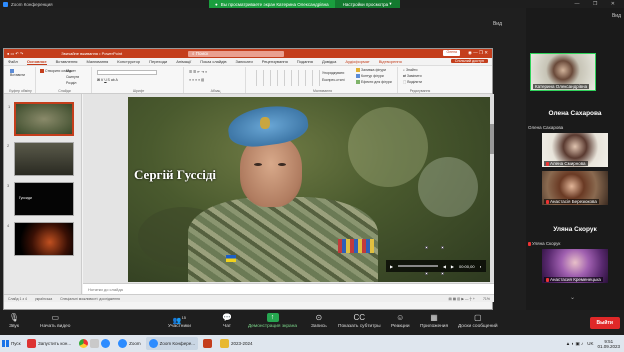  I want to click on tab-animations: Анімації, so click(183, 61).